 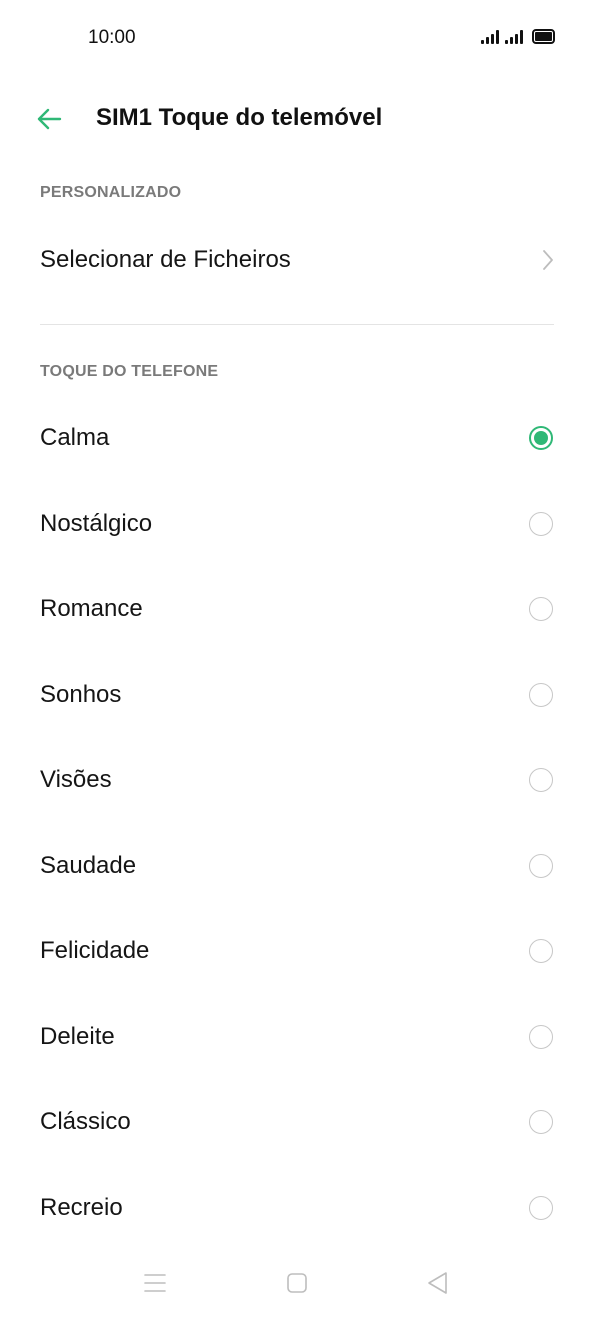 I want to click on status-time: 10:00, so click(x=112, y=37).